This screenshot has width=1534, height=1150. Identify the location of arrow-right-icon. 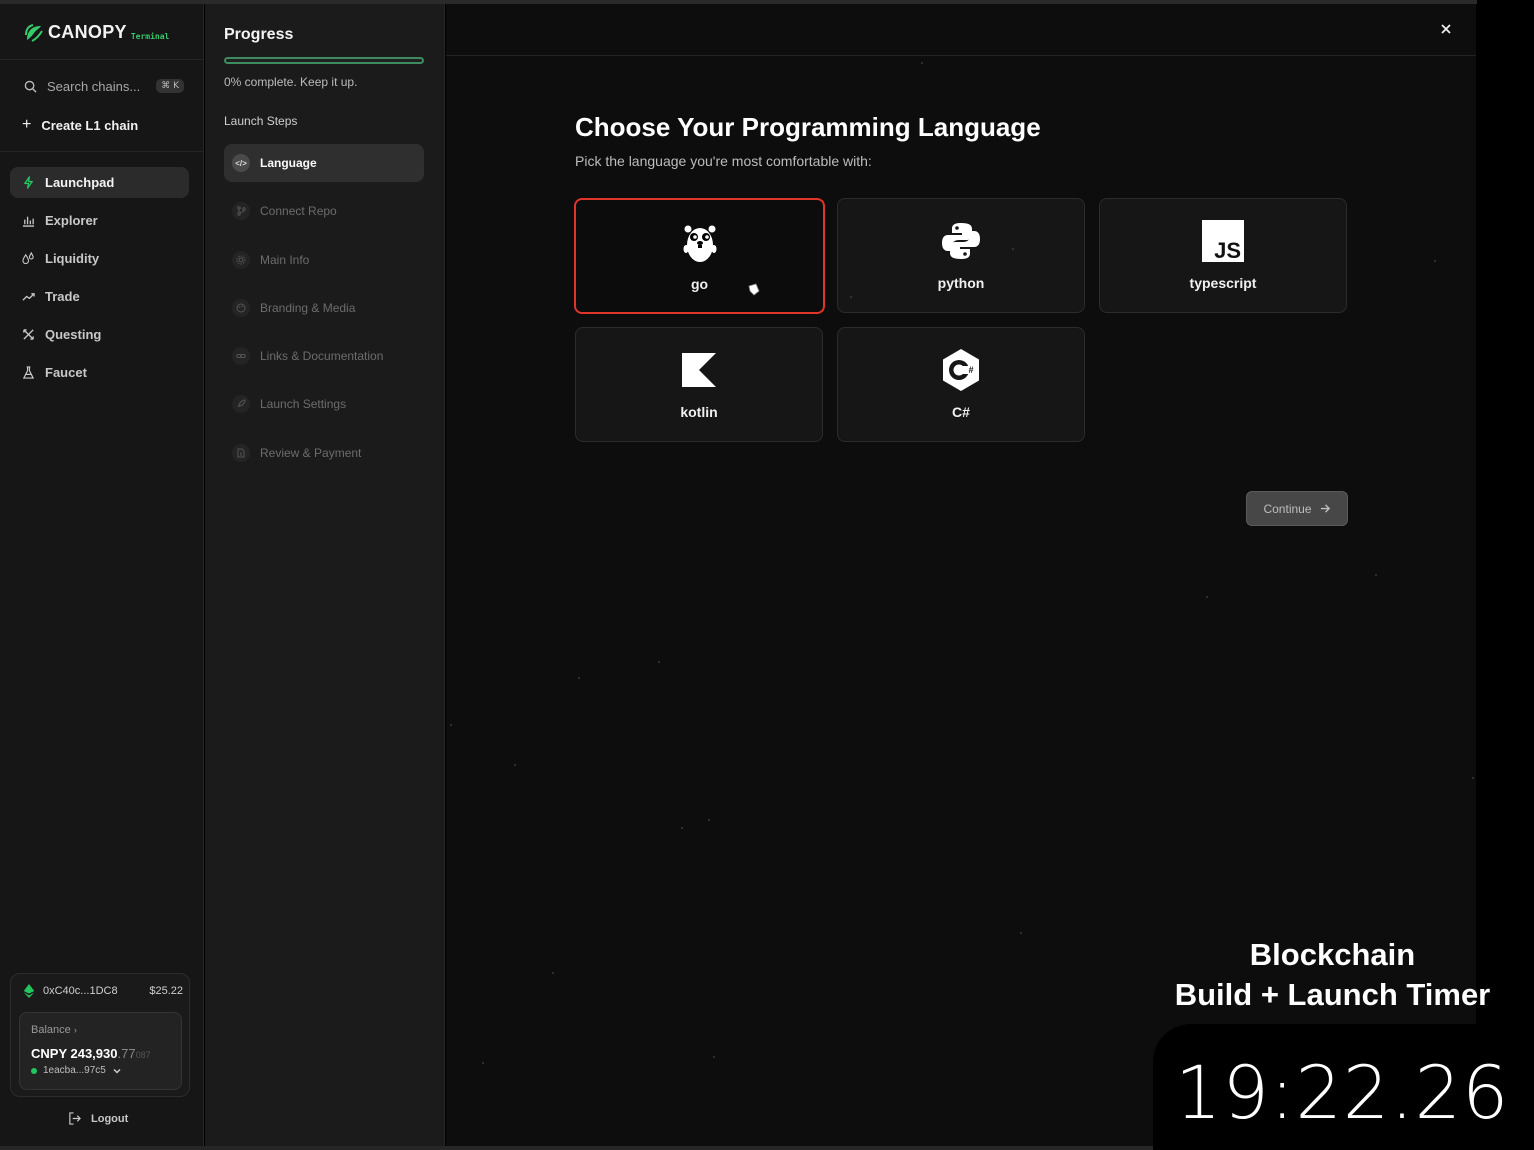
(1325, 508).